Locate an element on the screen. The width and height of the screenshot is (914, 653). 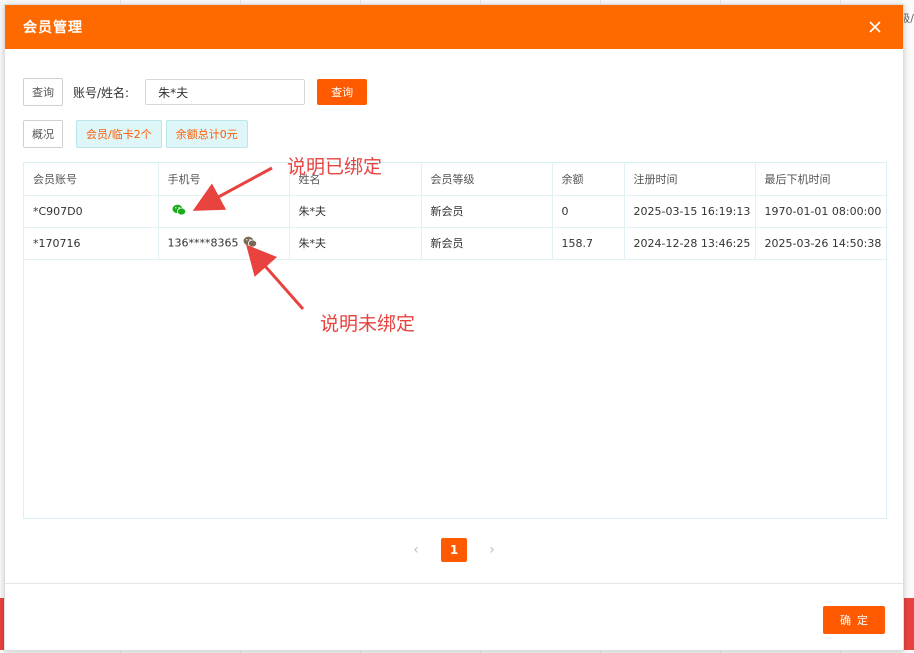
close-icon is located at coordinates (875, 27).